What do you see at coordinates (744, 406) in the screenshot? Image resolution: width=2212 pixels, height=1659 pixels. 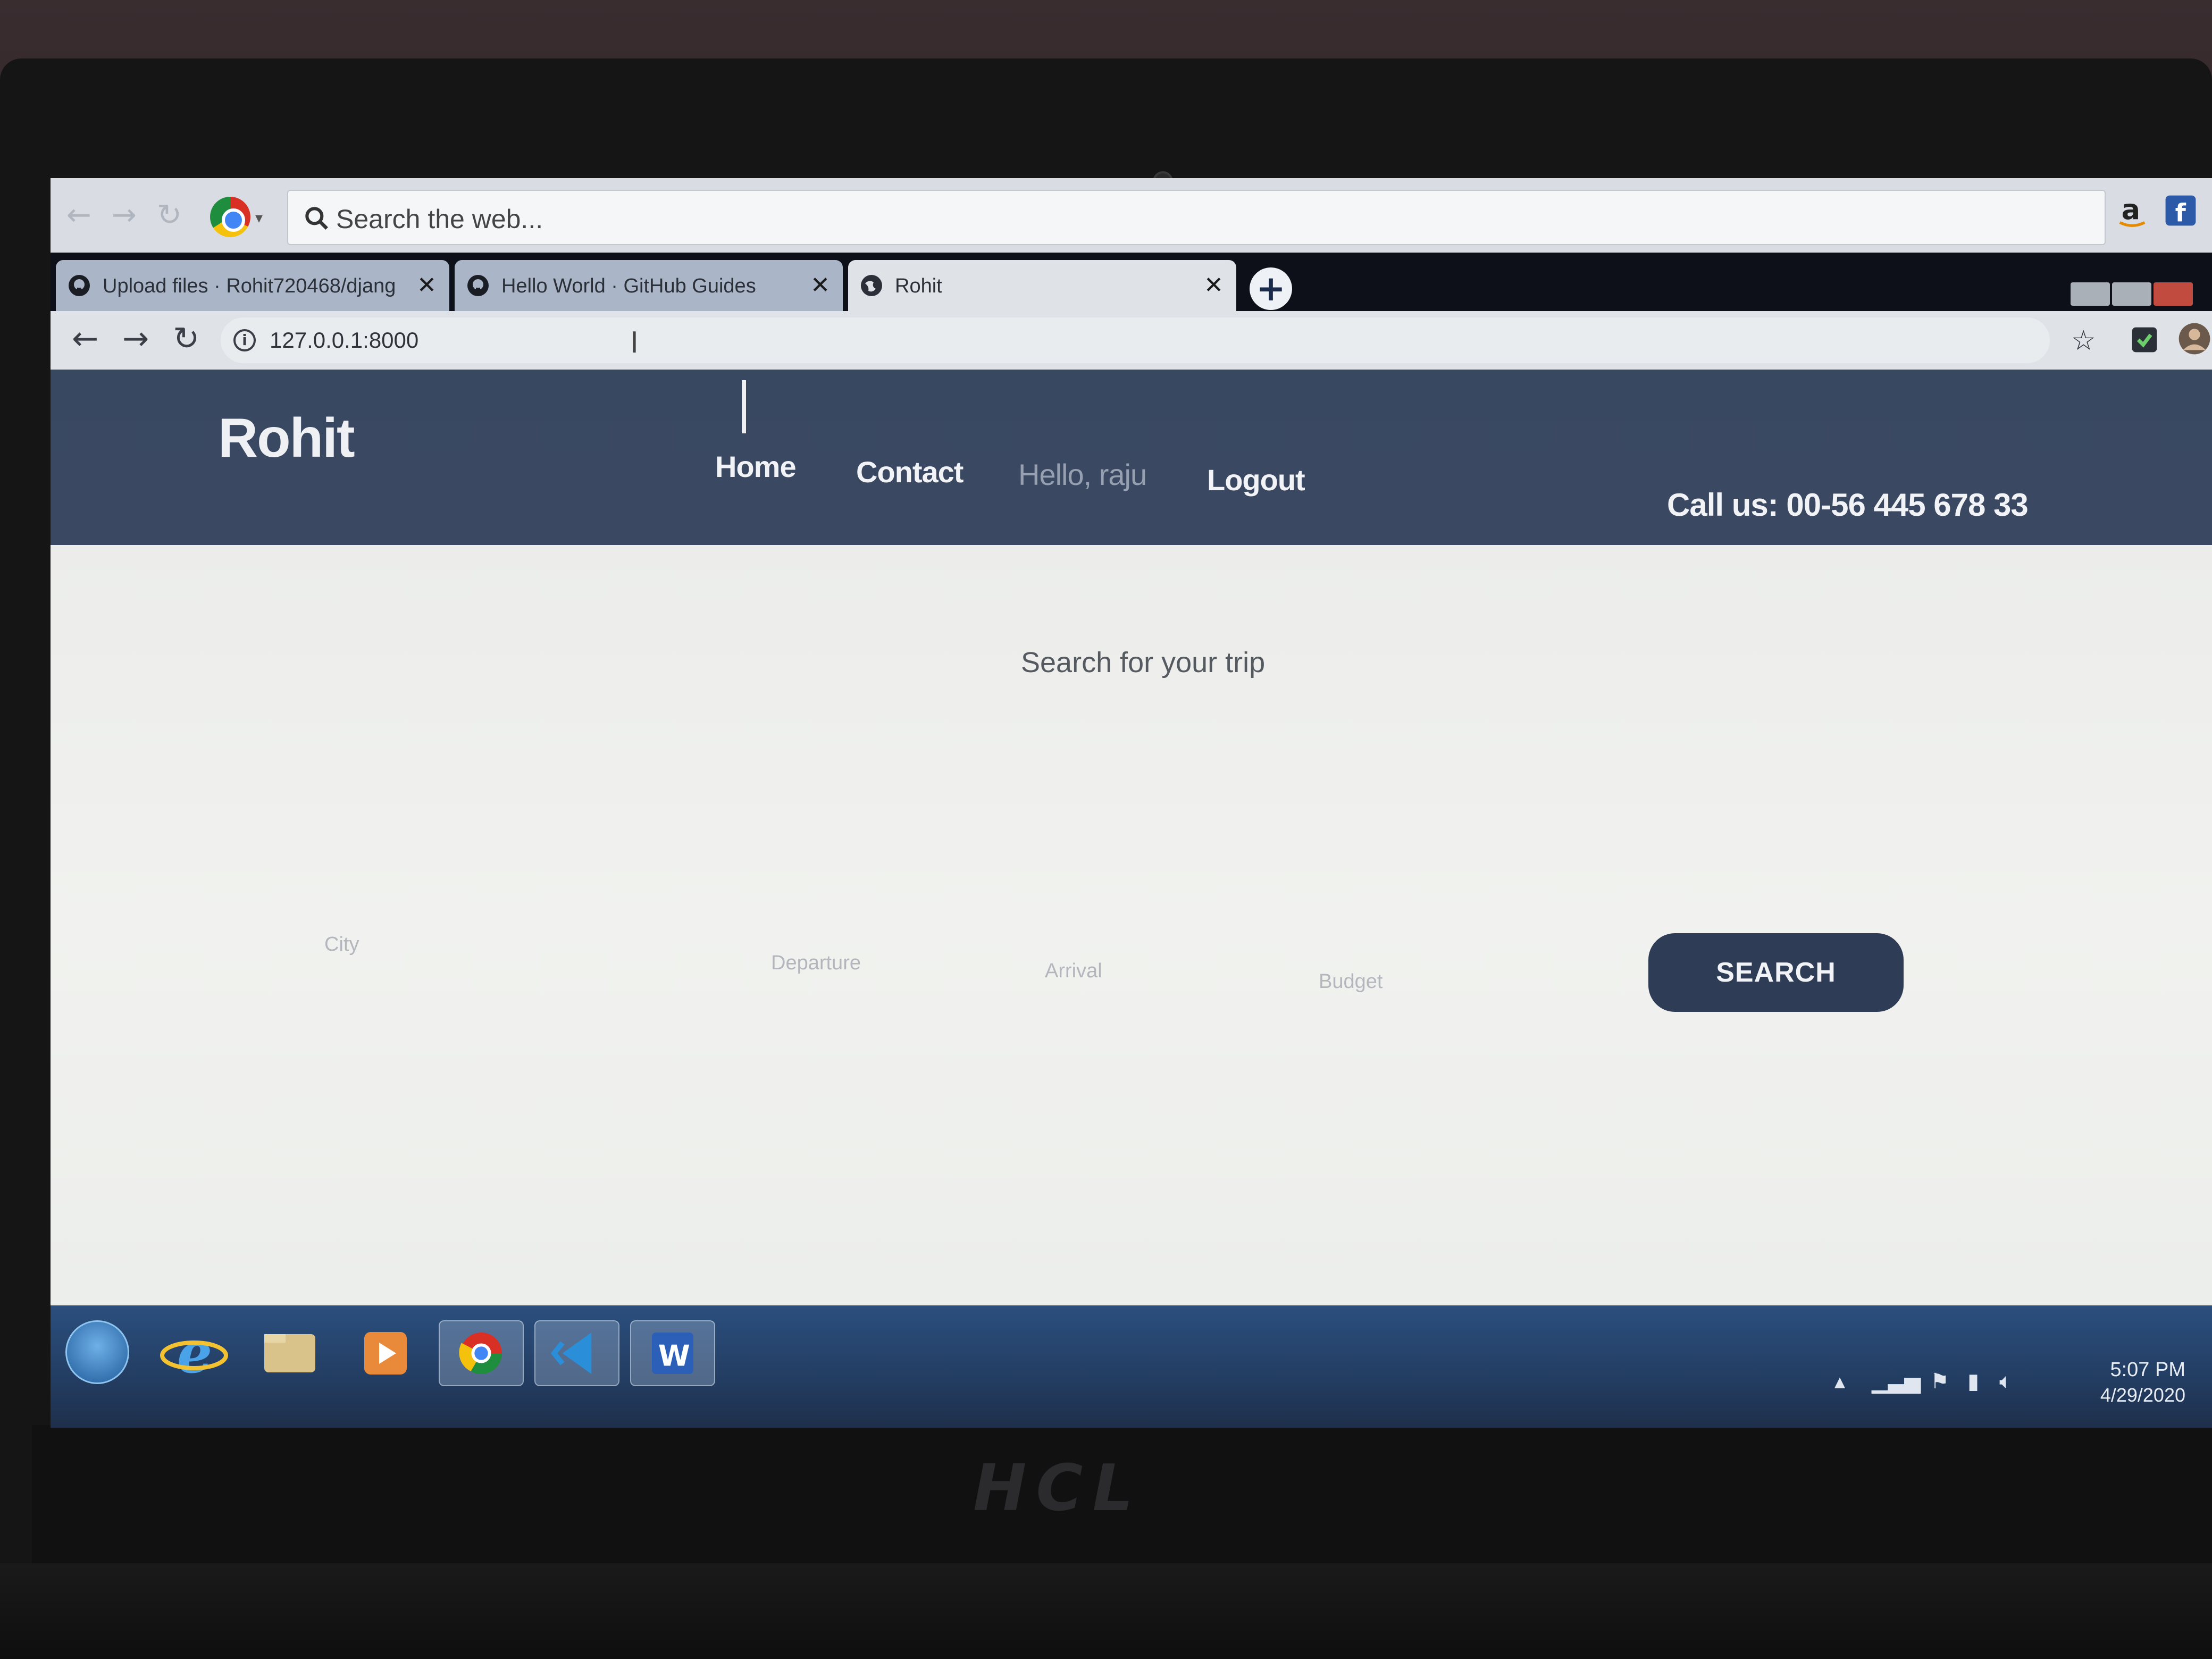 I see `nav-active-indicator` at bounding box center [744, 406].